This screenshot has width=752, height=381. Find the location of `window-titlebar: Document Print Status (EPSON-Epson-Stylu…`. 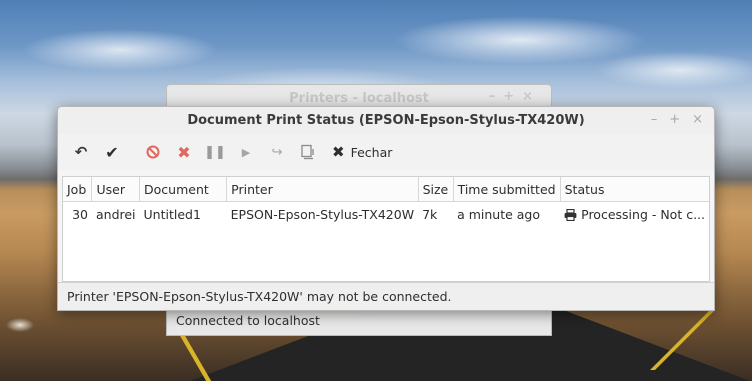

window-titlebar: Document Print Status (EPSON-Epson-Stylu… is located at coordinates (386, 120).